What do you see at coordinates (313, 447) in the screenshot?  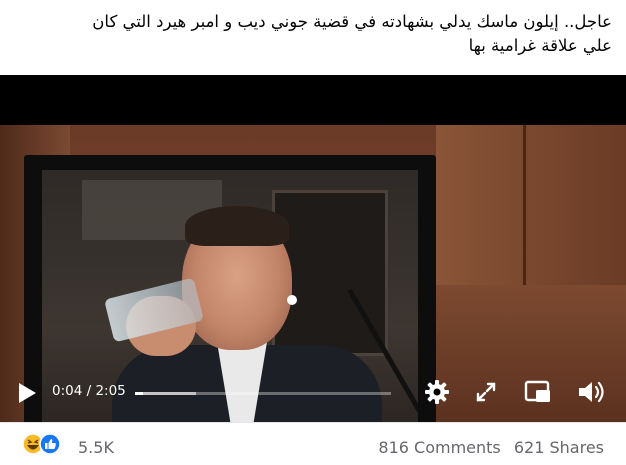 I see `reaction-bar: 5.5K 816 Comments 621 Shares` at bounding box center [313, 447].